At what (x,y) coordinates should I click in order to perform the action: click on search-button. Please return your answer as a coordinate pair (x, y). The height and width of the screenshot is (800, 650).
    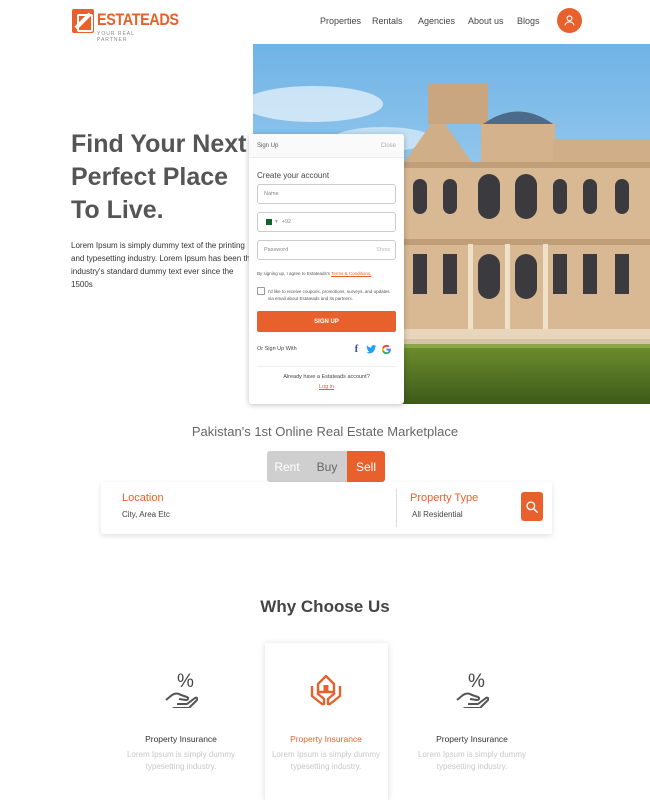
    Looking at the image, I should click on (532, 506).